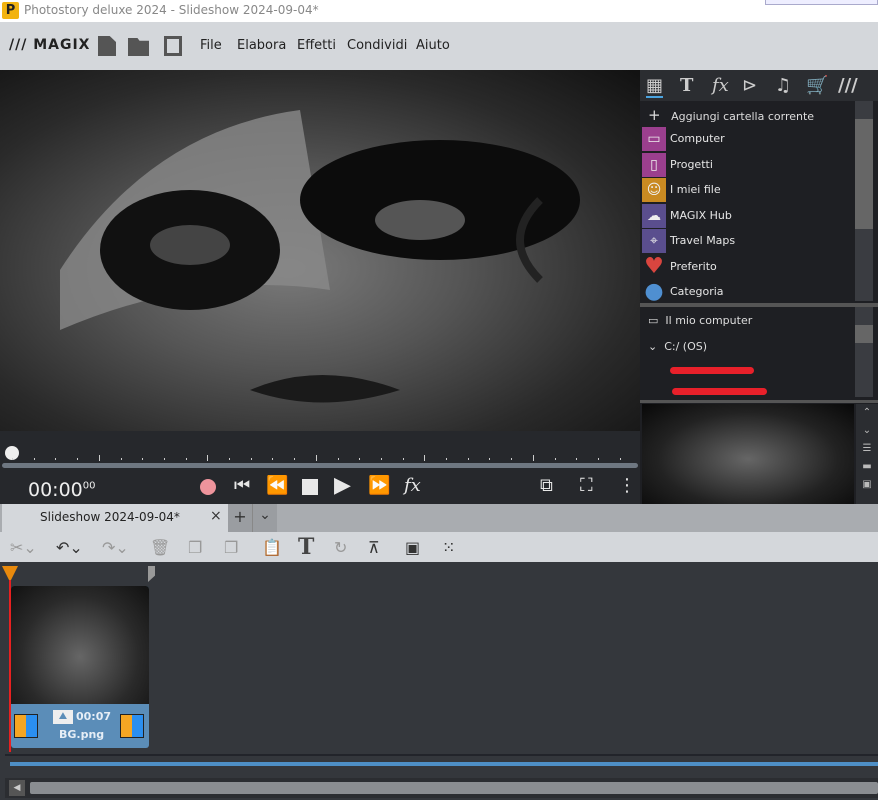 The height and width of the screenshot is (800, 878). What do you see at coordinates (444, 764) in the screenshot?
I see `overview-bar` at bounding box center [444, 764].